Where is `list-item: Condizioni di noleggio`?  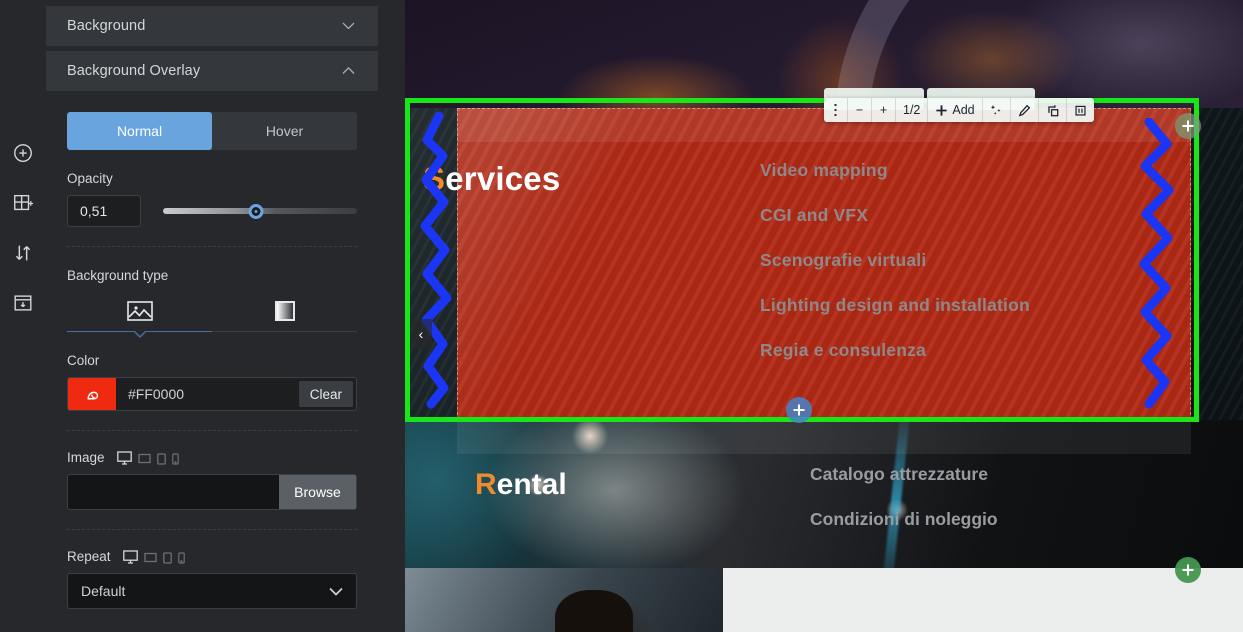 list-item: Condizioni di noleggio is located at coordinates (904, 519).